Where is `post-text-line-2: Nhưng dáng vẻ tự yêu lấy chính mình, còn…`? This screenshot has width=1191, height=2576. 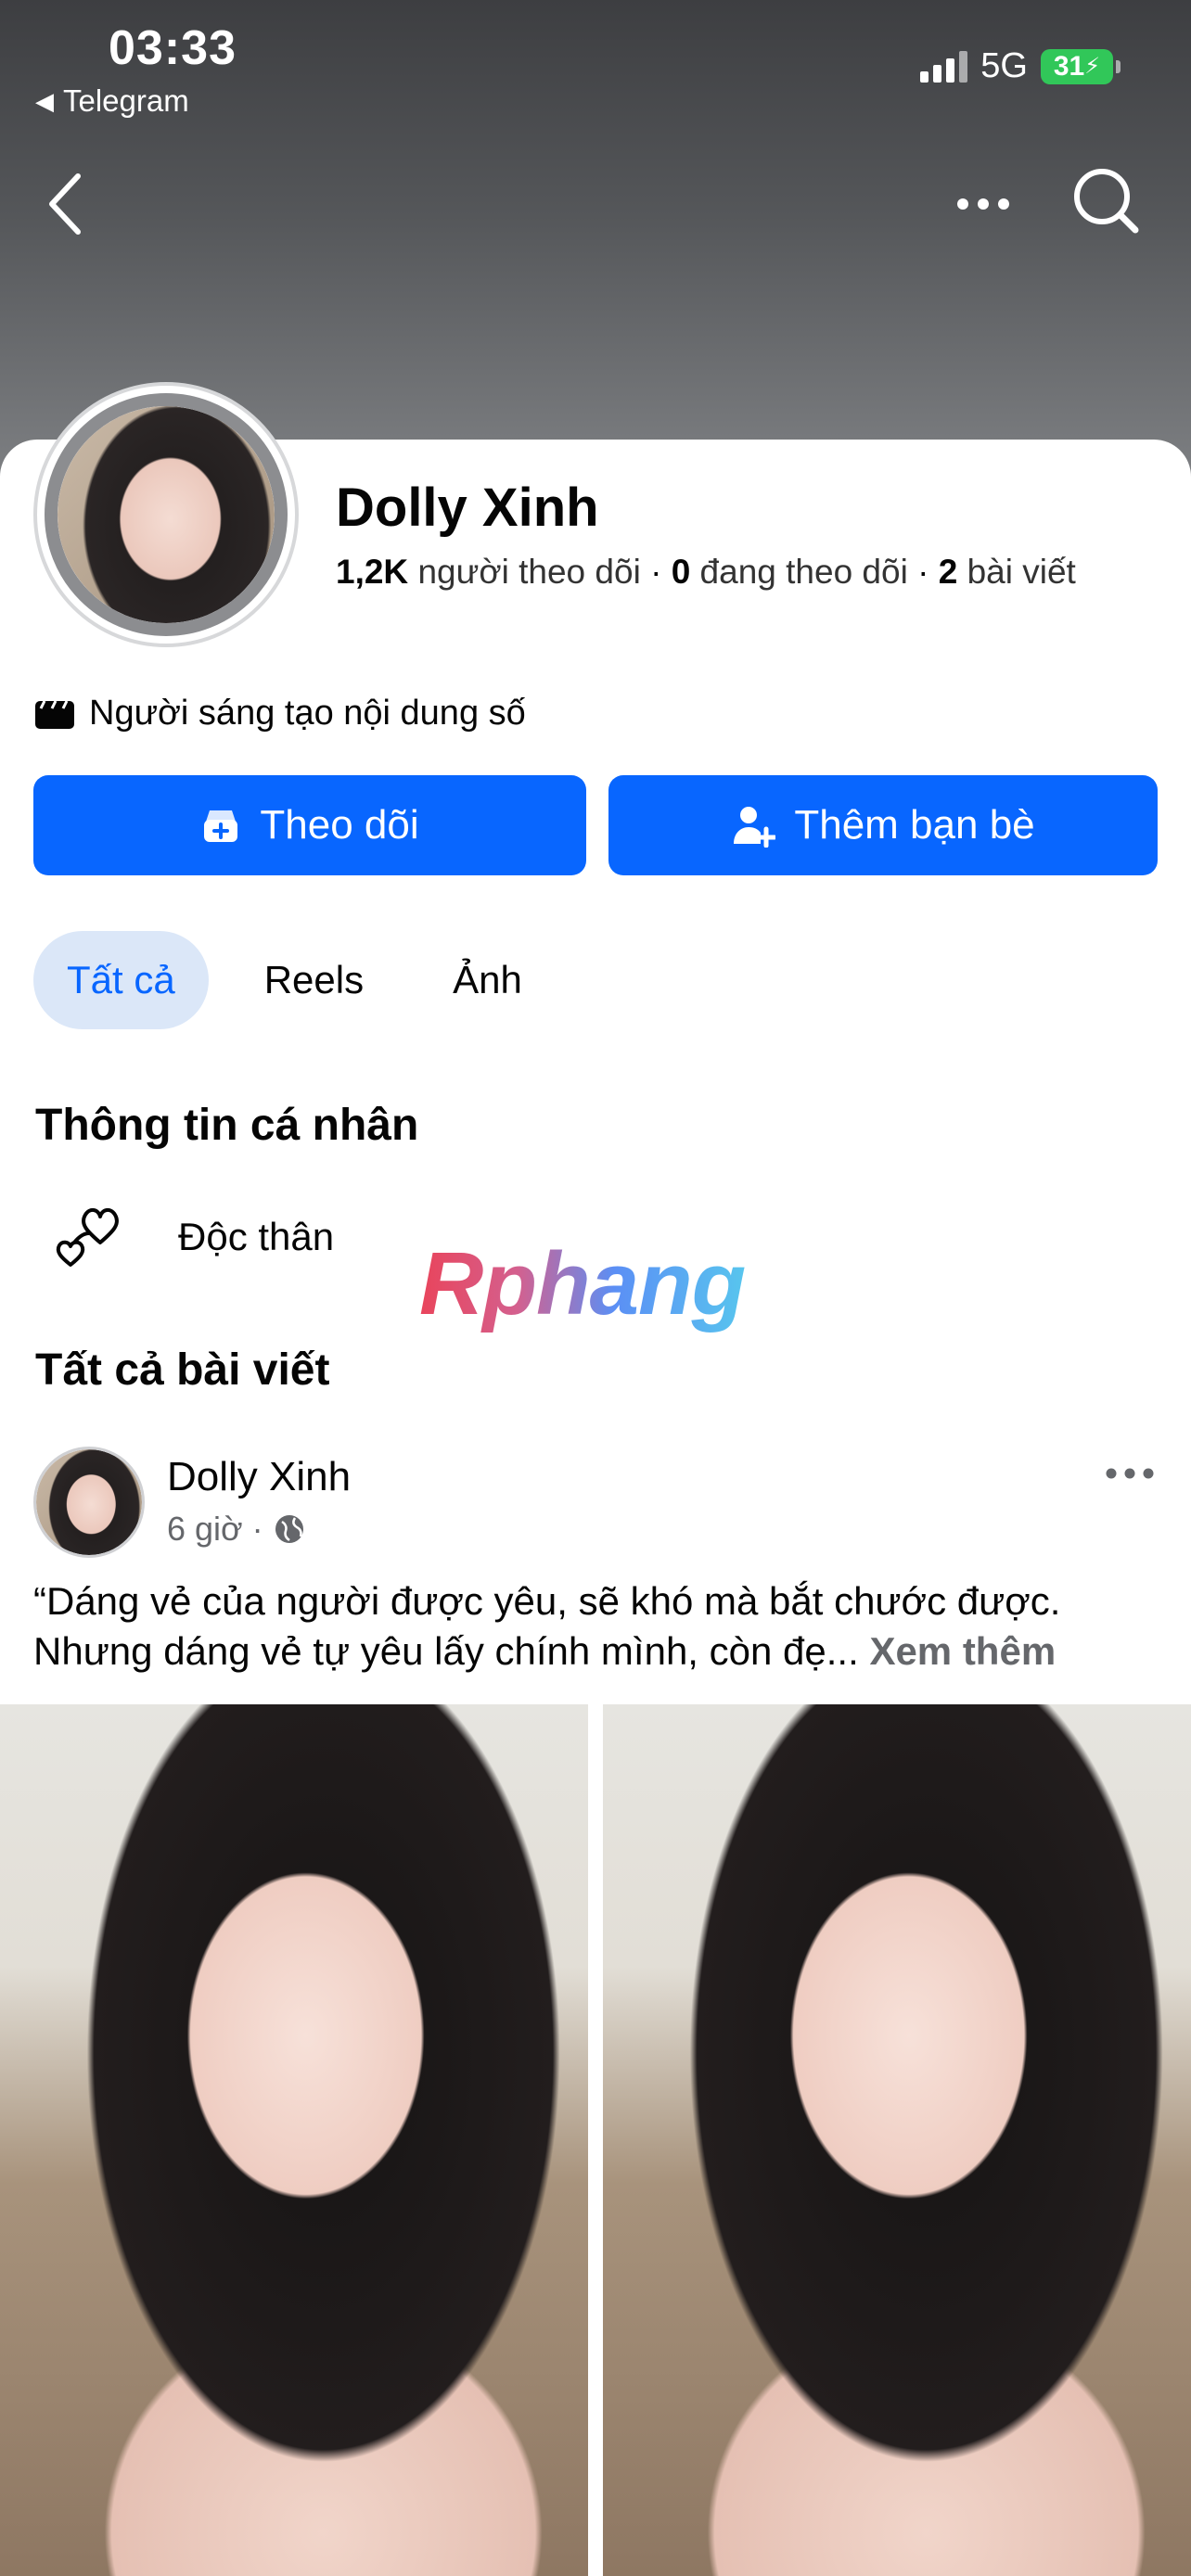
post-text-line-2: Nhưng dáng vẻ tự yêu lấy chính mình, còn… is located at coordinates (599, 1652).